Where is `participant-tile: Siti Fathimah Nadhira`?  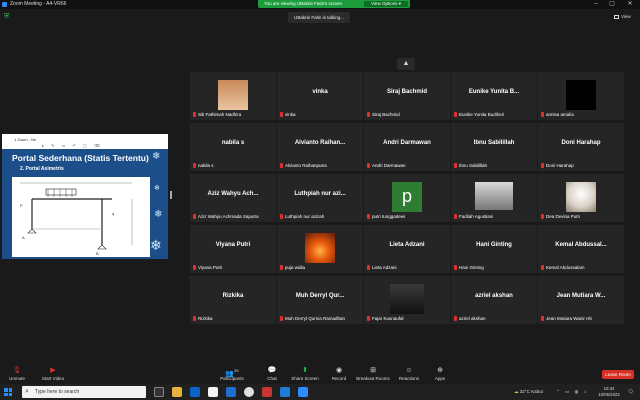
participant-tile: Siti Fathimah Nadhira is located at coordinates (233, 96).